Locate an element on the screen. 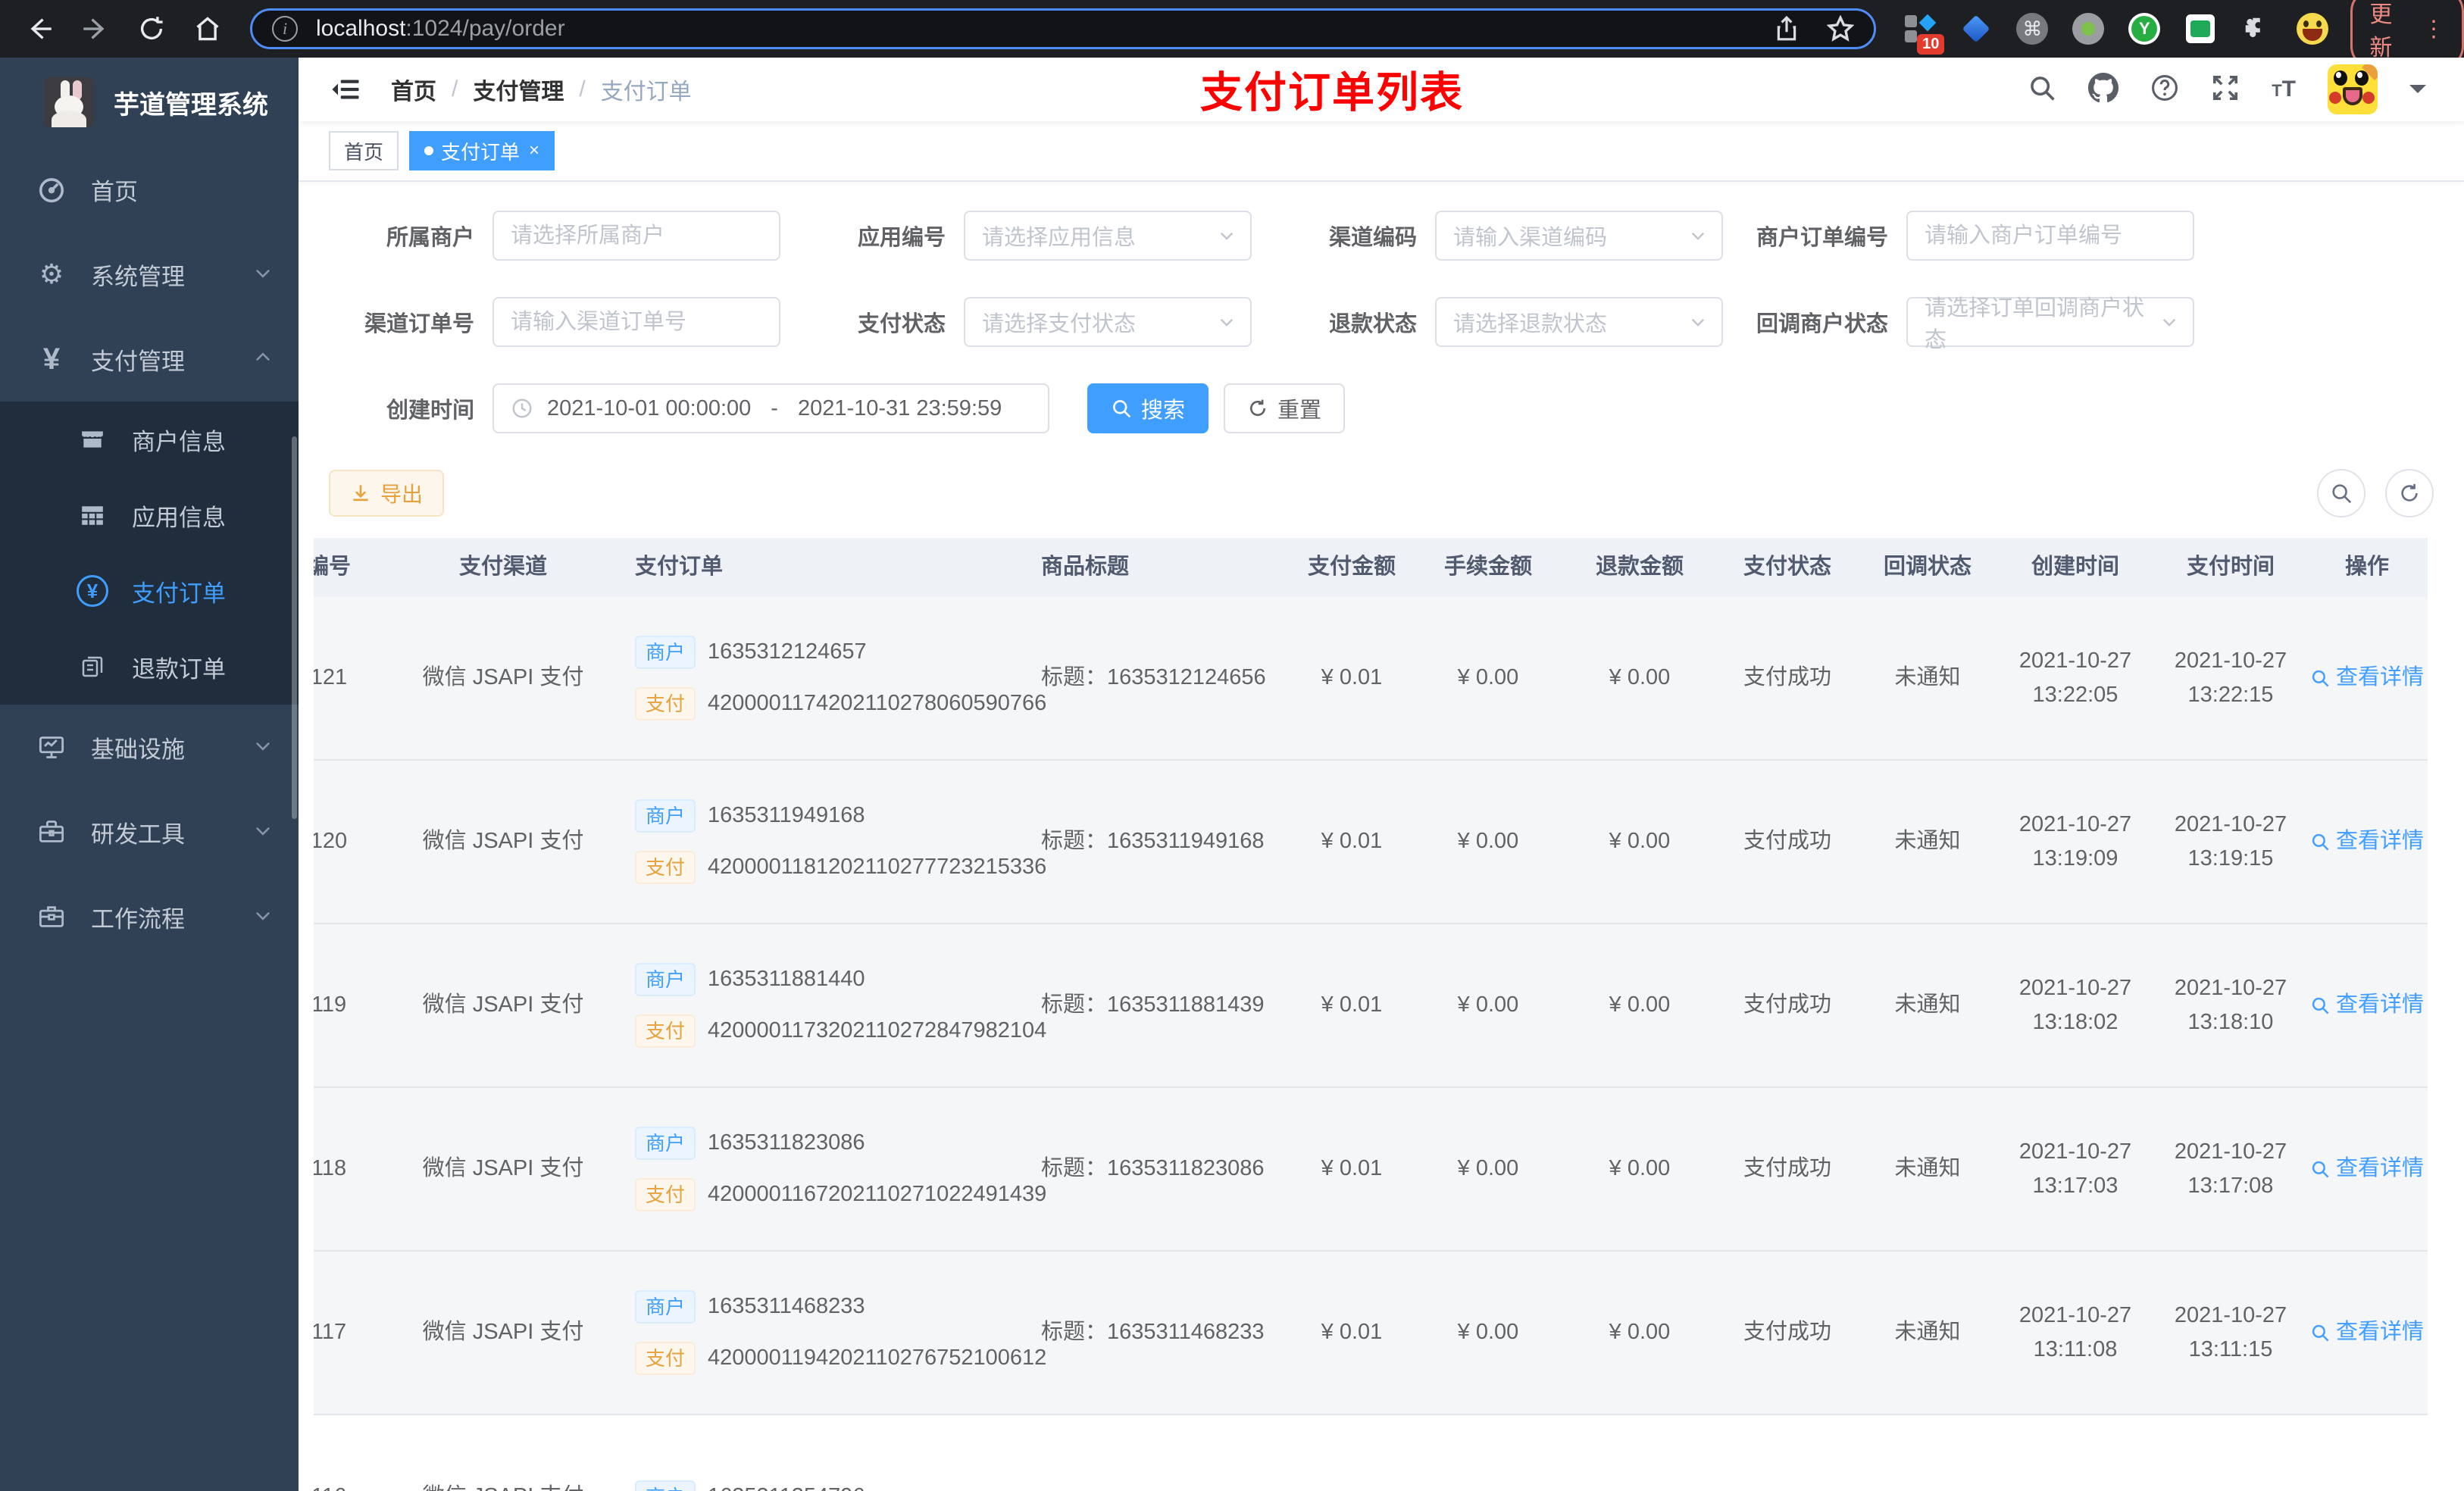 Image resolution: width=2464 pixels, height=1491 pixels. chat-extension-icon is located at coordinates (2200, 28).